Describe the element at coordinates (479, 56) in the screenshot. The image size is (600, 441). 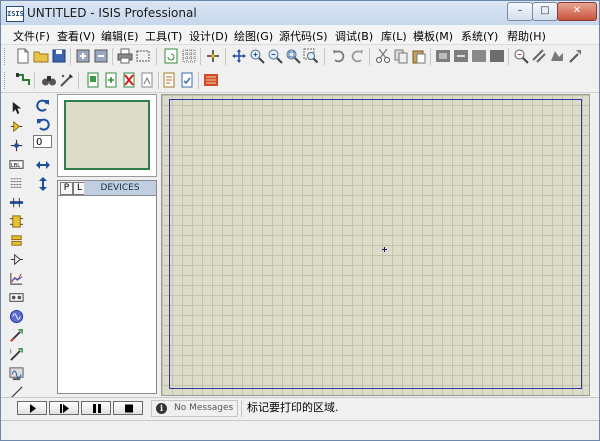
I see `block-rotate-icon` at that location.